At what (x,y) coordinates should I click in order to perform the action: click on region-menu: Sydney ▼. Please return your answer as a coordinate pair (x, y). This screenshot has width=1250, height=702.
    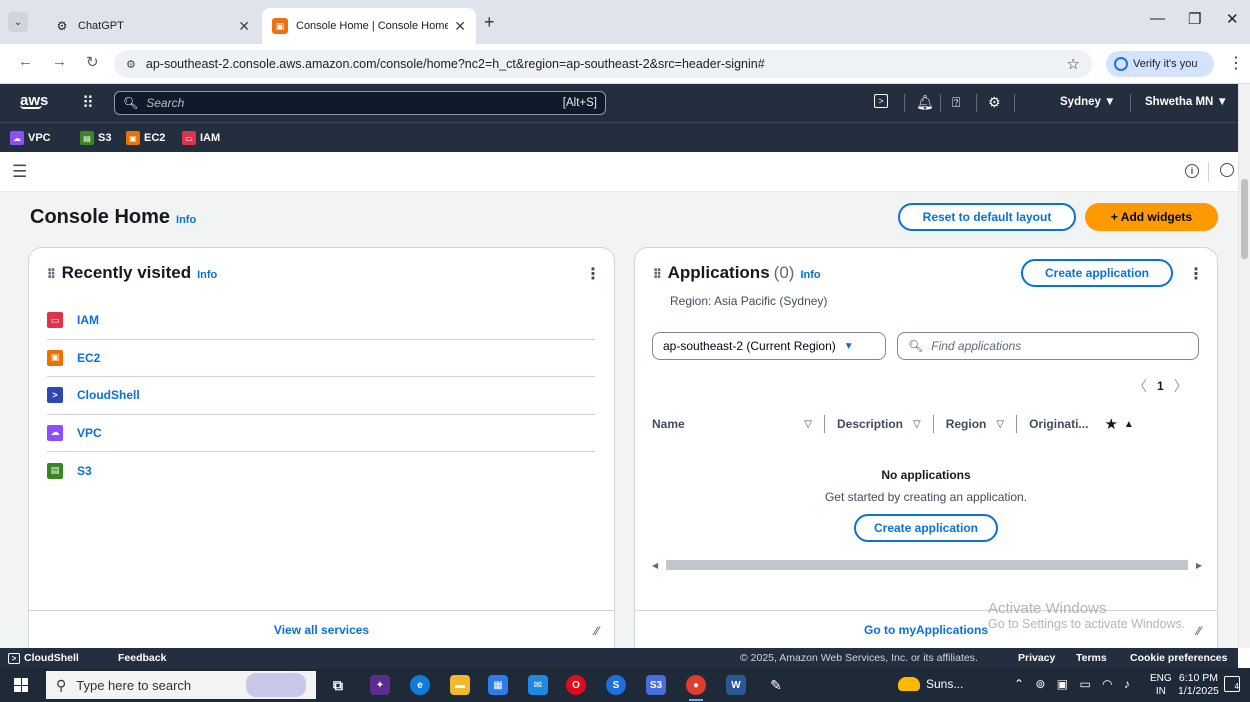
    Looking at the image, I should click on (1087, 102).